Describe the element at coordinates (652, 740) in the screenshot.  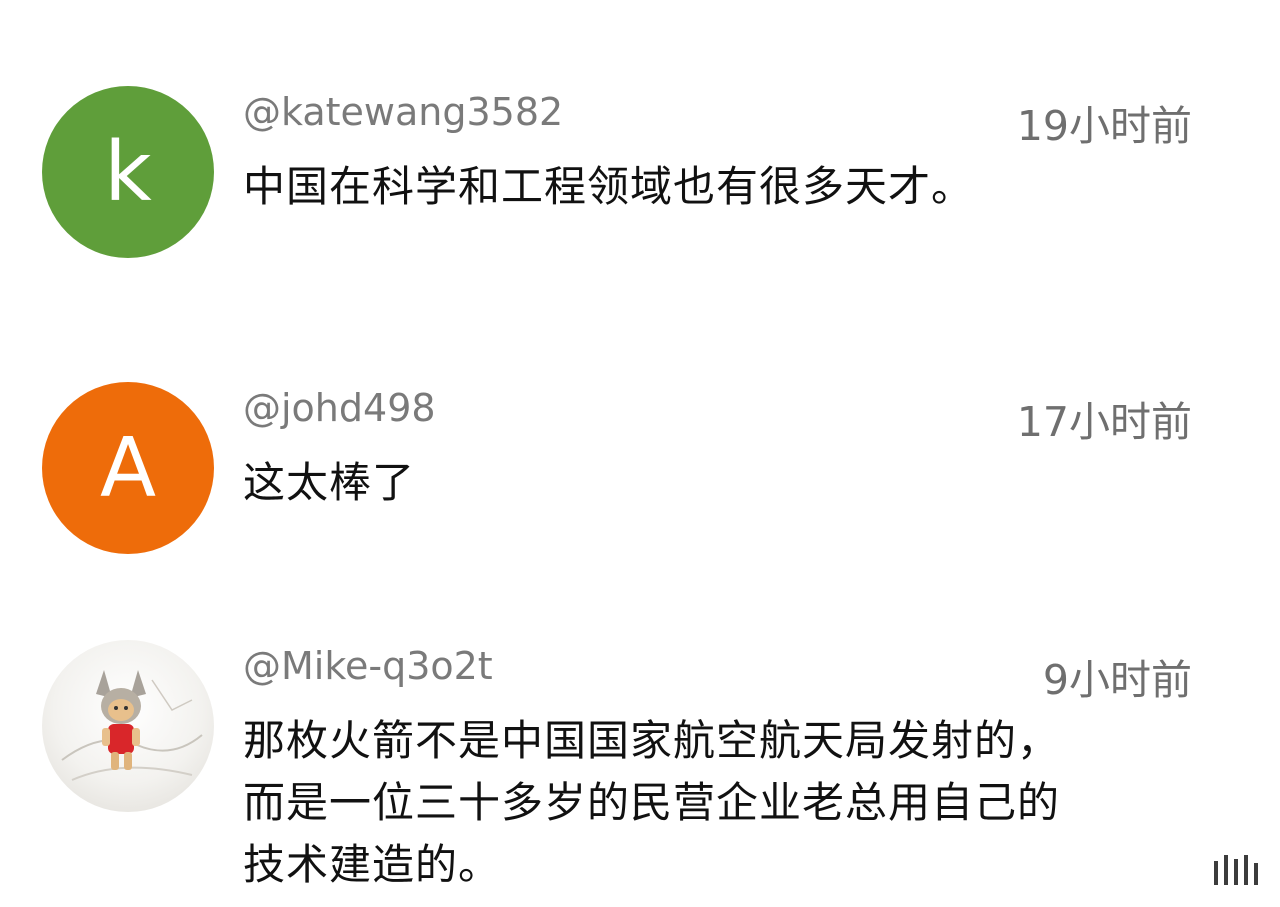
I see `comment-text-line: 那枚火箭不是中国国家航空航天局发射的，` at that location.